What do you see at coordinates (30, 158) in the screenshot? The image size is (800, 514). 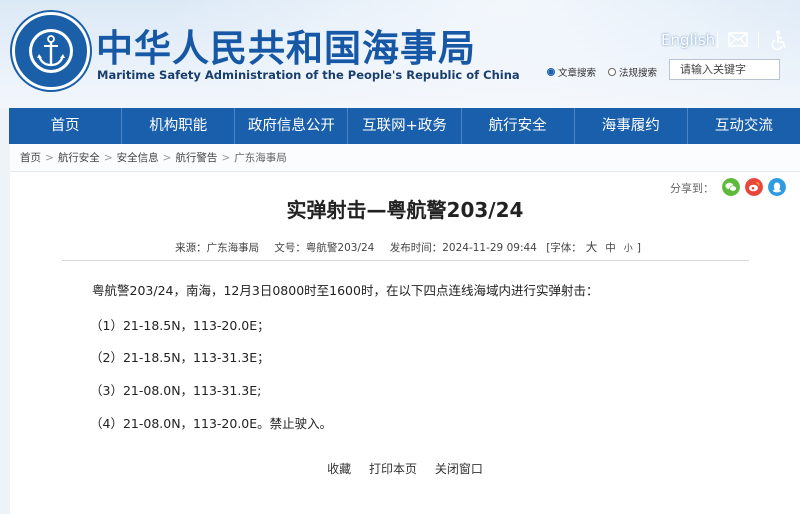 I see `breadcrumb-home: 首页` at bounding box center [30, 158].